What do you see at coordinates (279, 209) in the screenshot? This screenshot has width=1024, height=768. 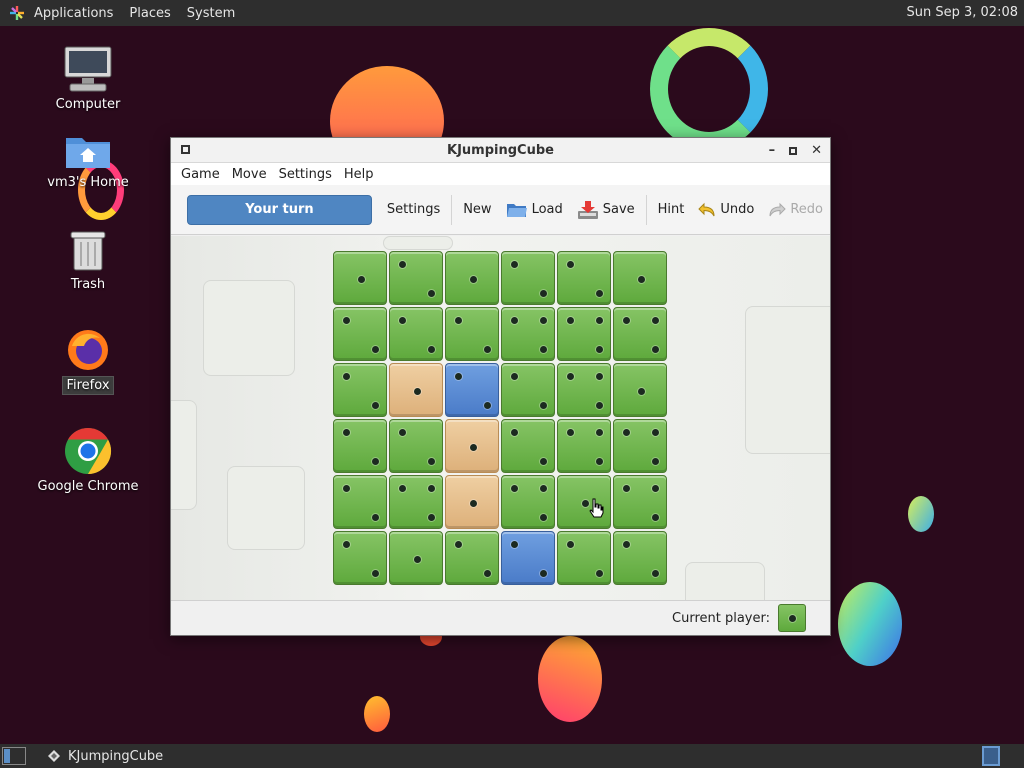 I see `turn-indicator-button: Your turn` at bounding box center [279, 209].